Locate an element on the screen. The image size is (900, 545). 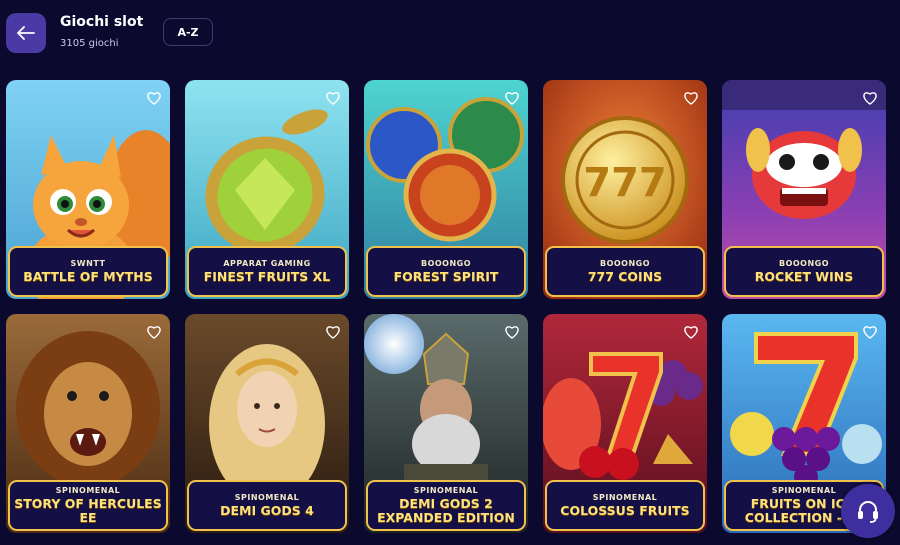
page-title: Giochi slot is located at coordinates (102, 22).